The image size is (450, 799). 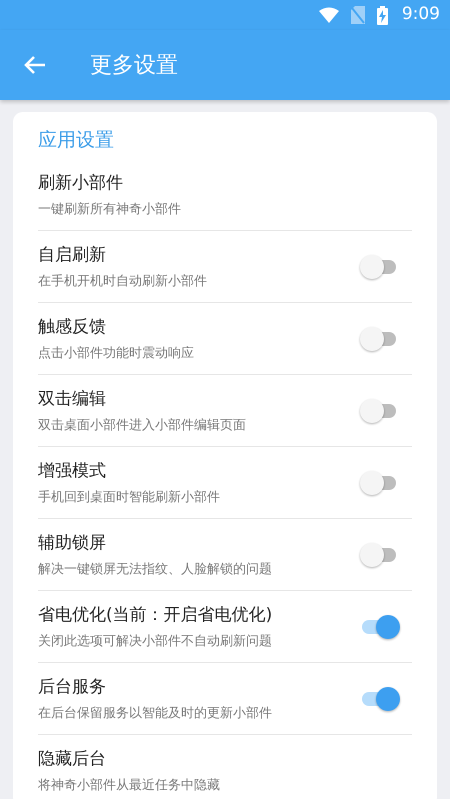 What do you see at coordinates (72, 687) in the screenshot?
I see `setting-title: 后台服务` at bounding box center [72, 687].